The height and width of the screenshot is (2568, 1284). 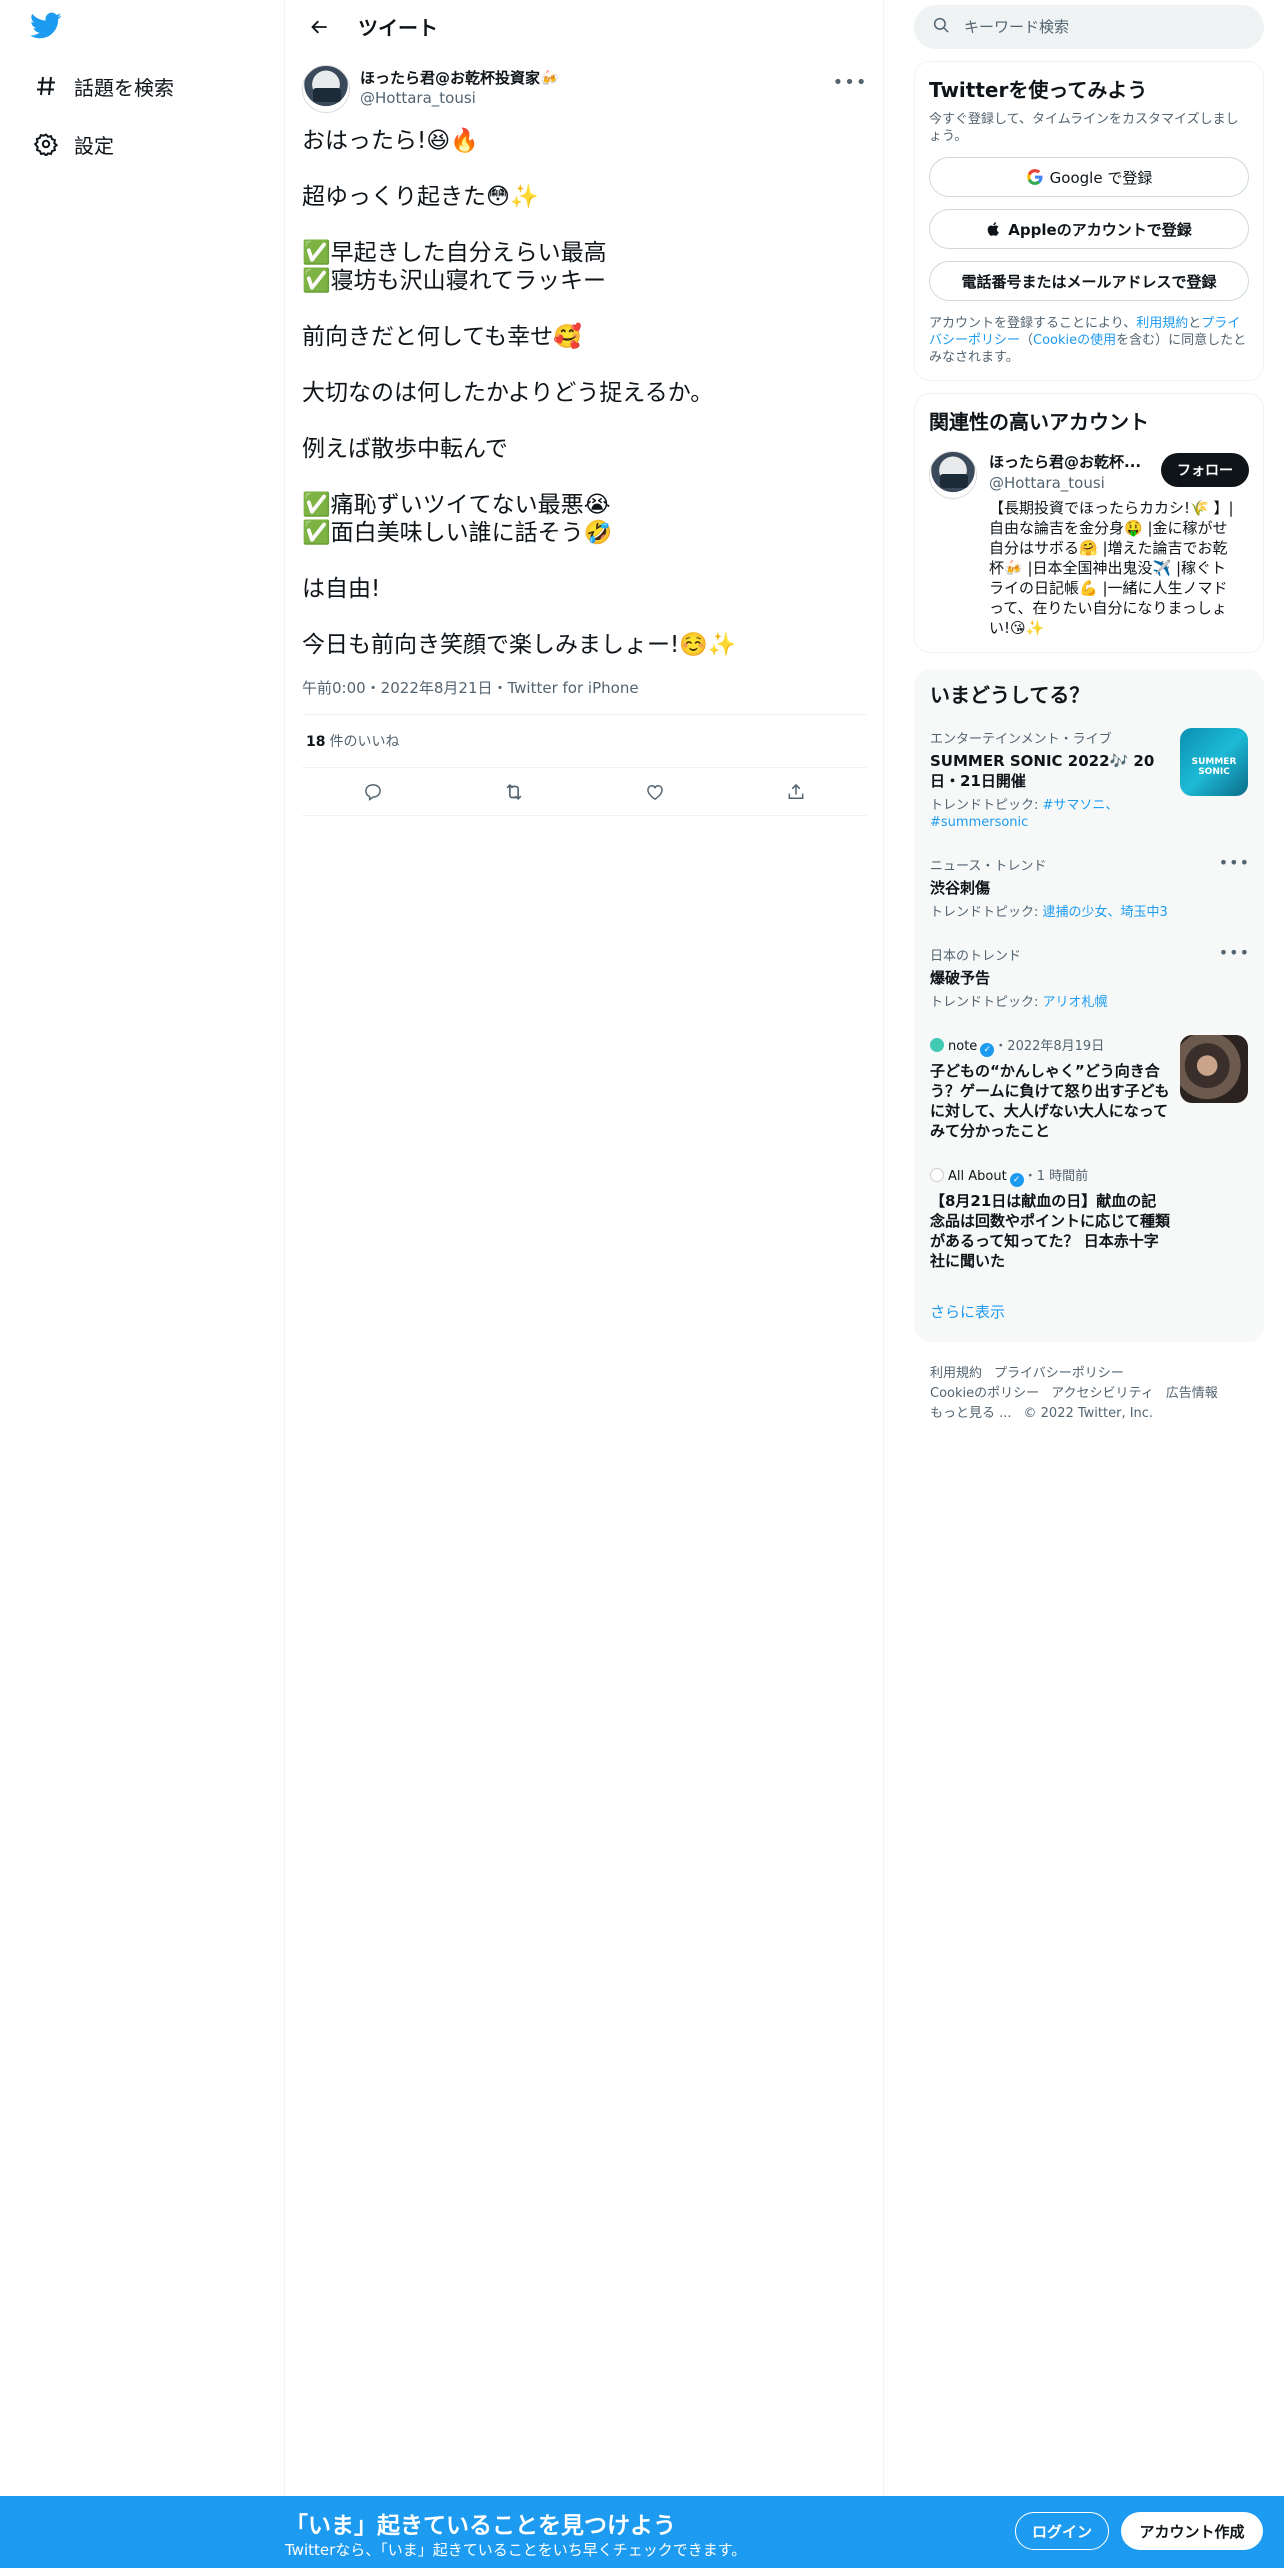 What do you see at coordinates (1195, 323) in the screenshot?
I see `legal-text: と` at bounding box center [1195, 323].